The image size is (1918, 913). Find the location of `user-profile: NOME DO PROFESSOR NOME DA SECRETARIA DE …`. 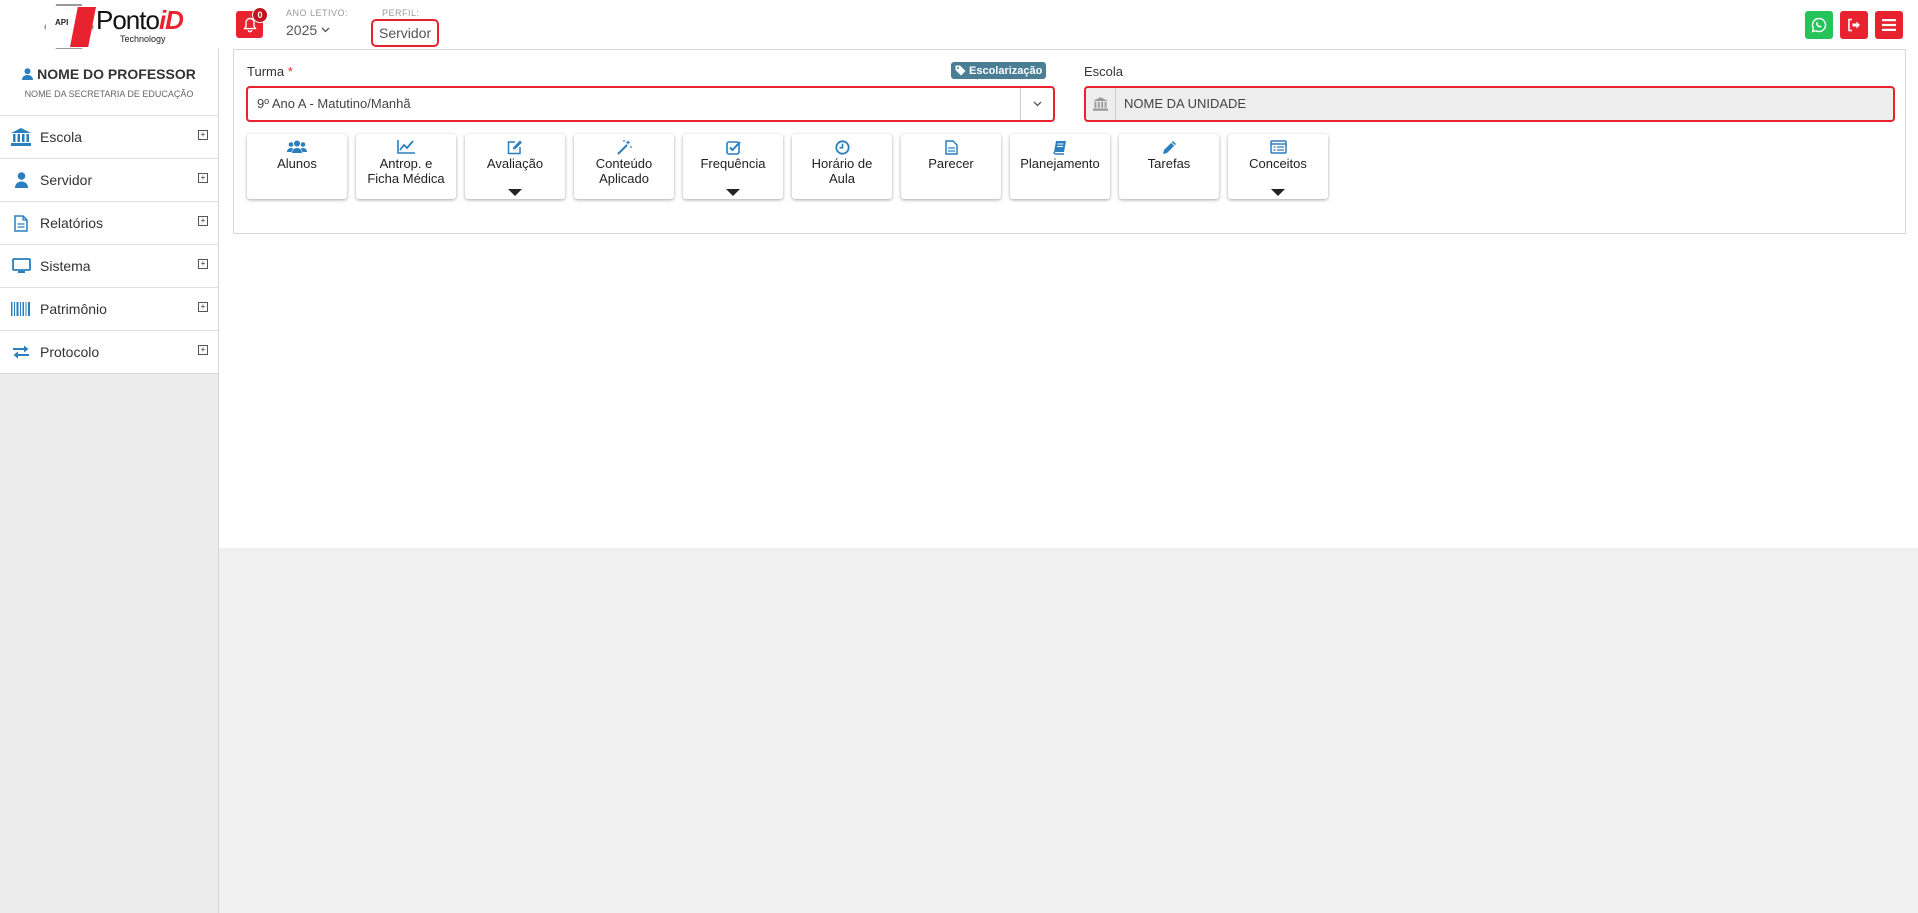

user-profile: NOME DO PROFESSOR NOME DA SECRETARIA DE … is located at coordinates (109, 82).